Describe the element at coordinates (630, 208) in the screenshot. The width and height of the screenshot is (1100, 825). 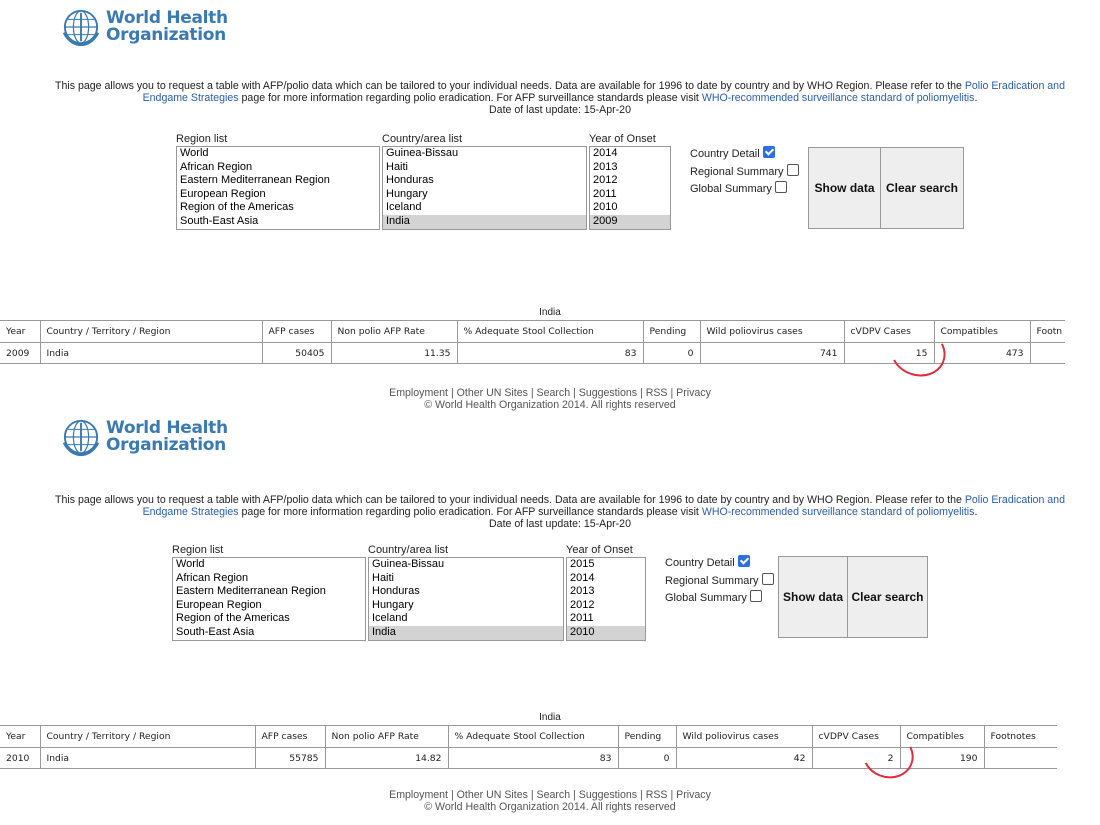
I see `list-item: 2010` at that location.